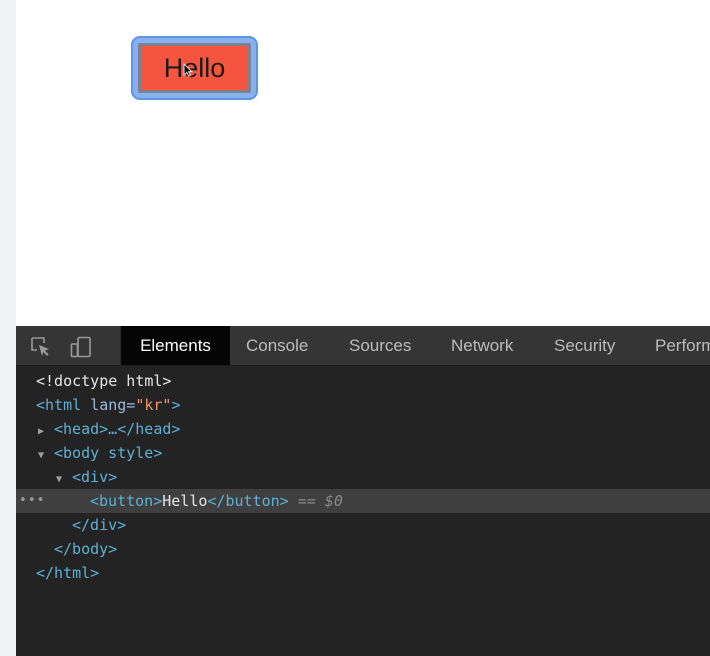 This screenshot has width=710, height=656. I want to click on selected-node-marker: == $0, so click(315, 501).